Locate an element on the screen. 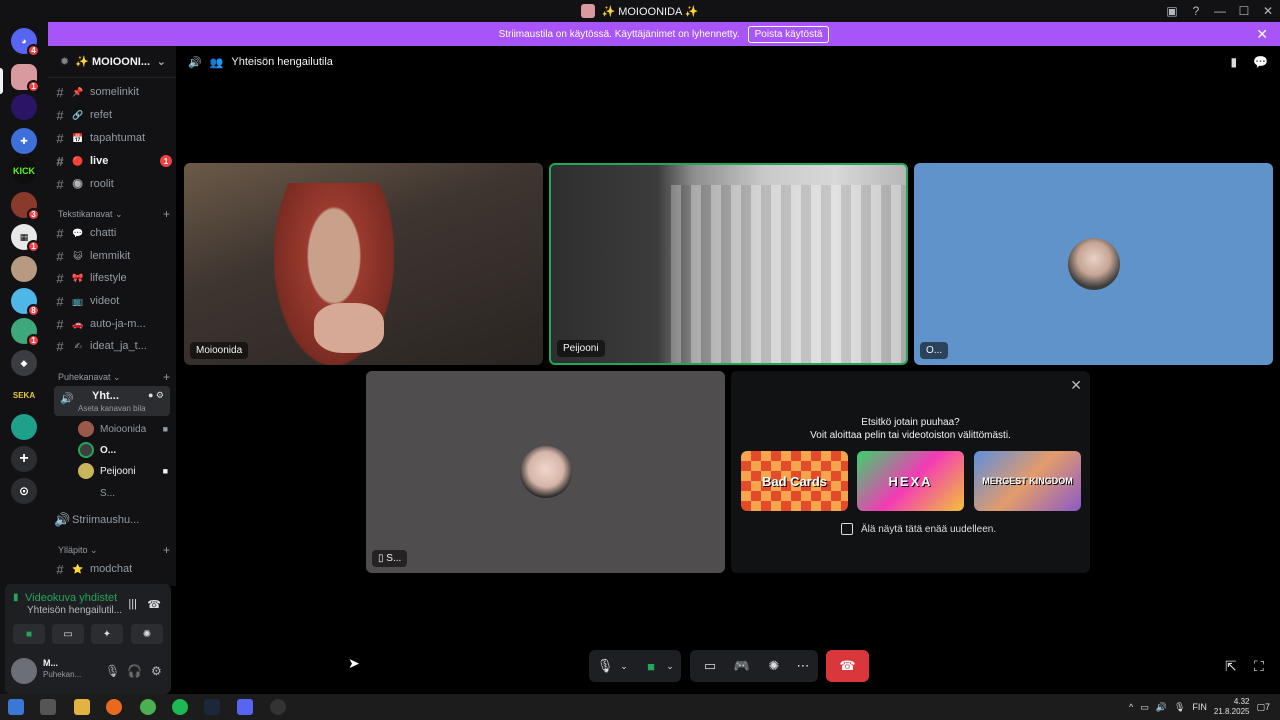 Image resolution: width=1280 pixels, height=720 pixels. channel-chatti: # 💬 chatti is located at coordinates (113, 233).